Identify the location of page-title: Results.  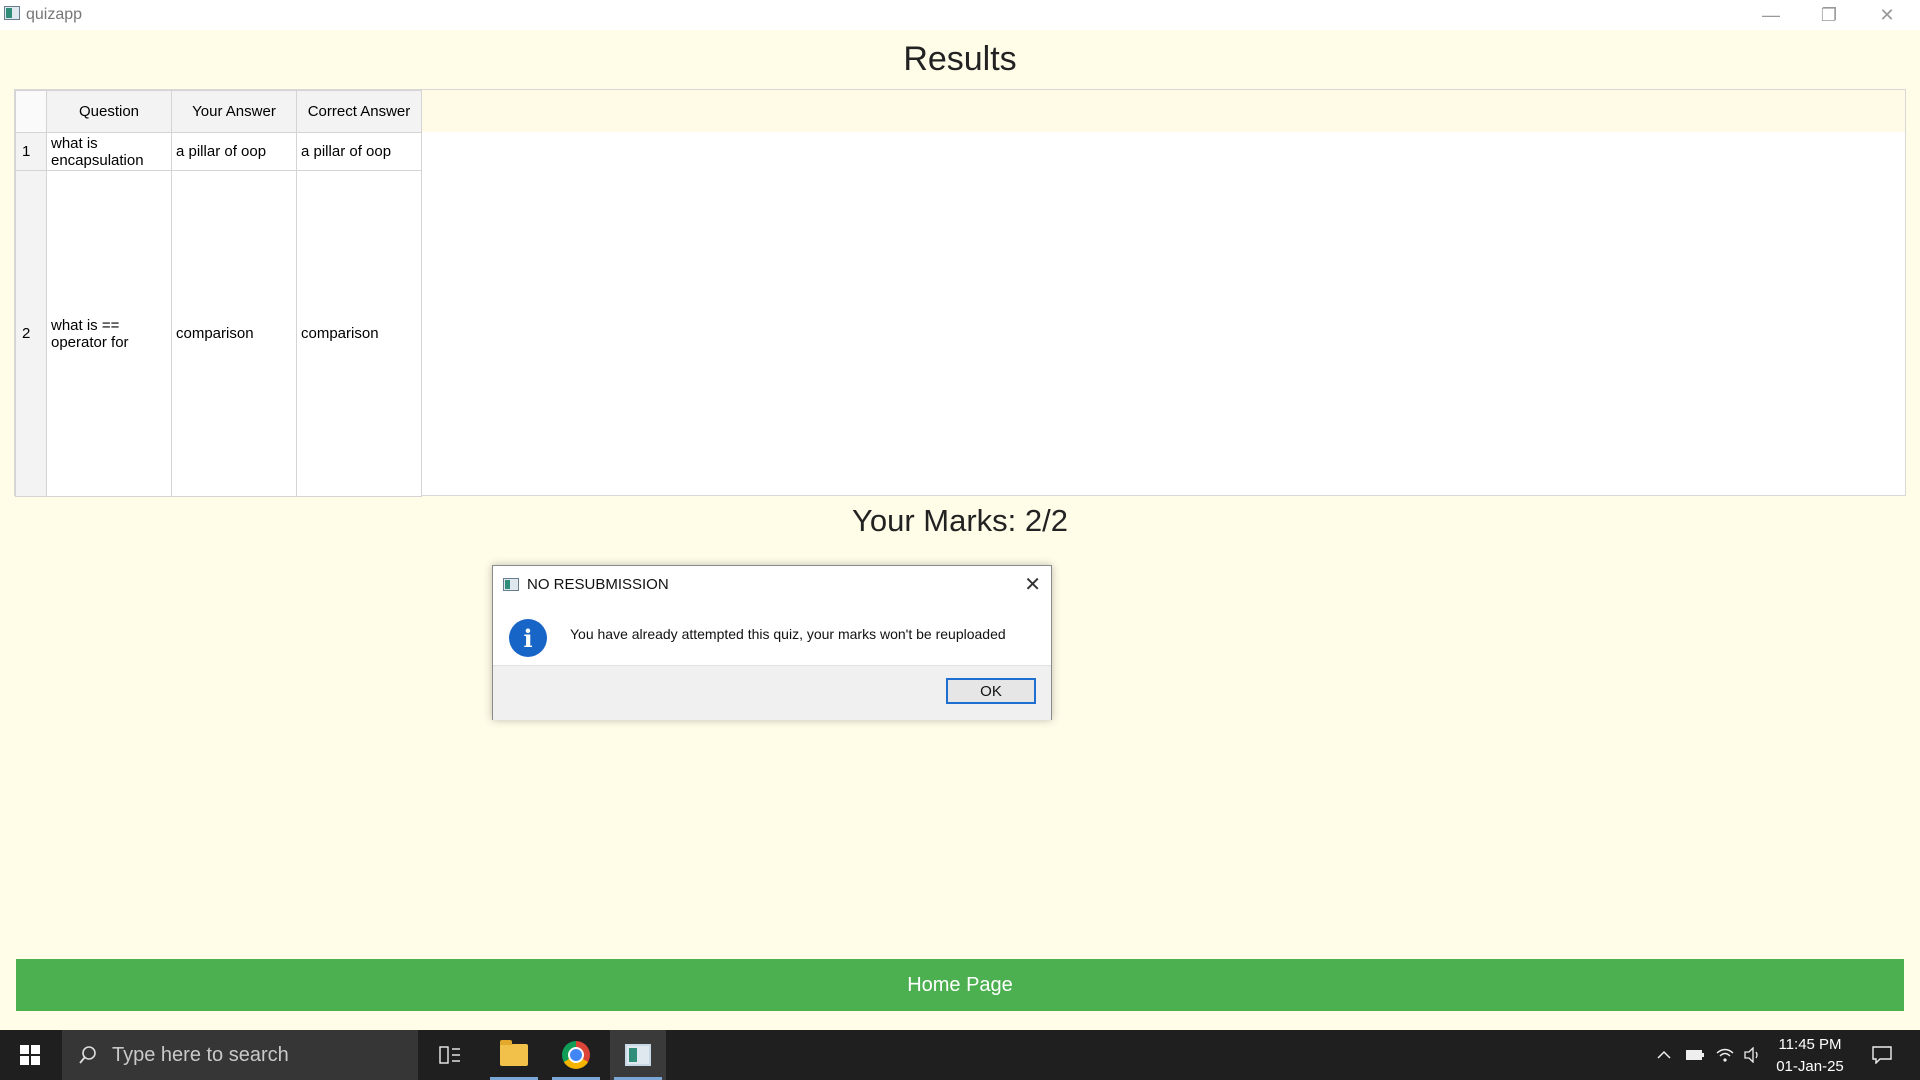
(960, 59).